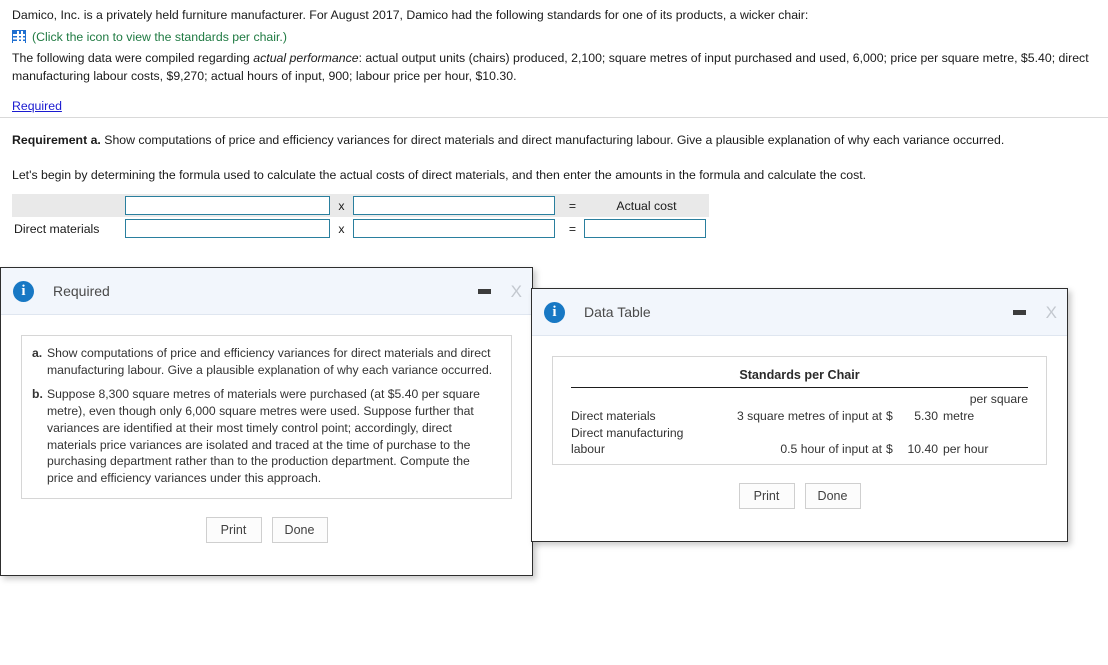 This screenshot has width=1108, height=665. What do you see at coordinates (56, 140) in the screenshot?
I see `requirement-a-label: Requirement a.` at bounding box center [56, 140].